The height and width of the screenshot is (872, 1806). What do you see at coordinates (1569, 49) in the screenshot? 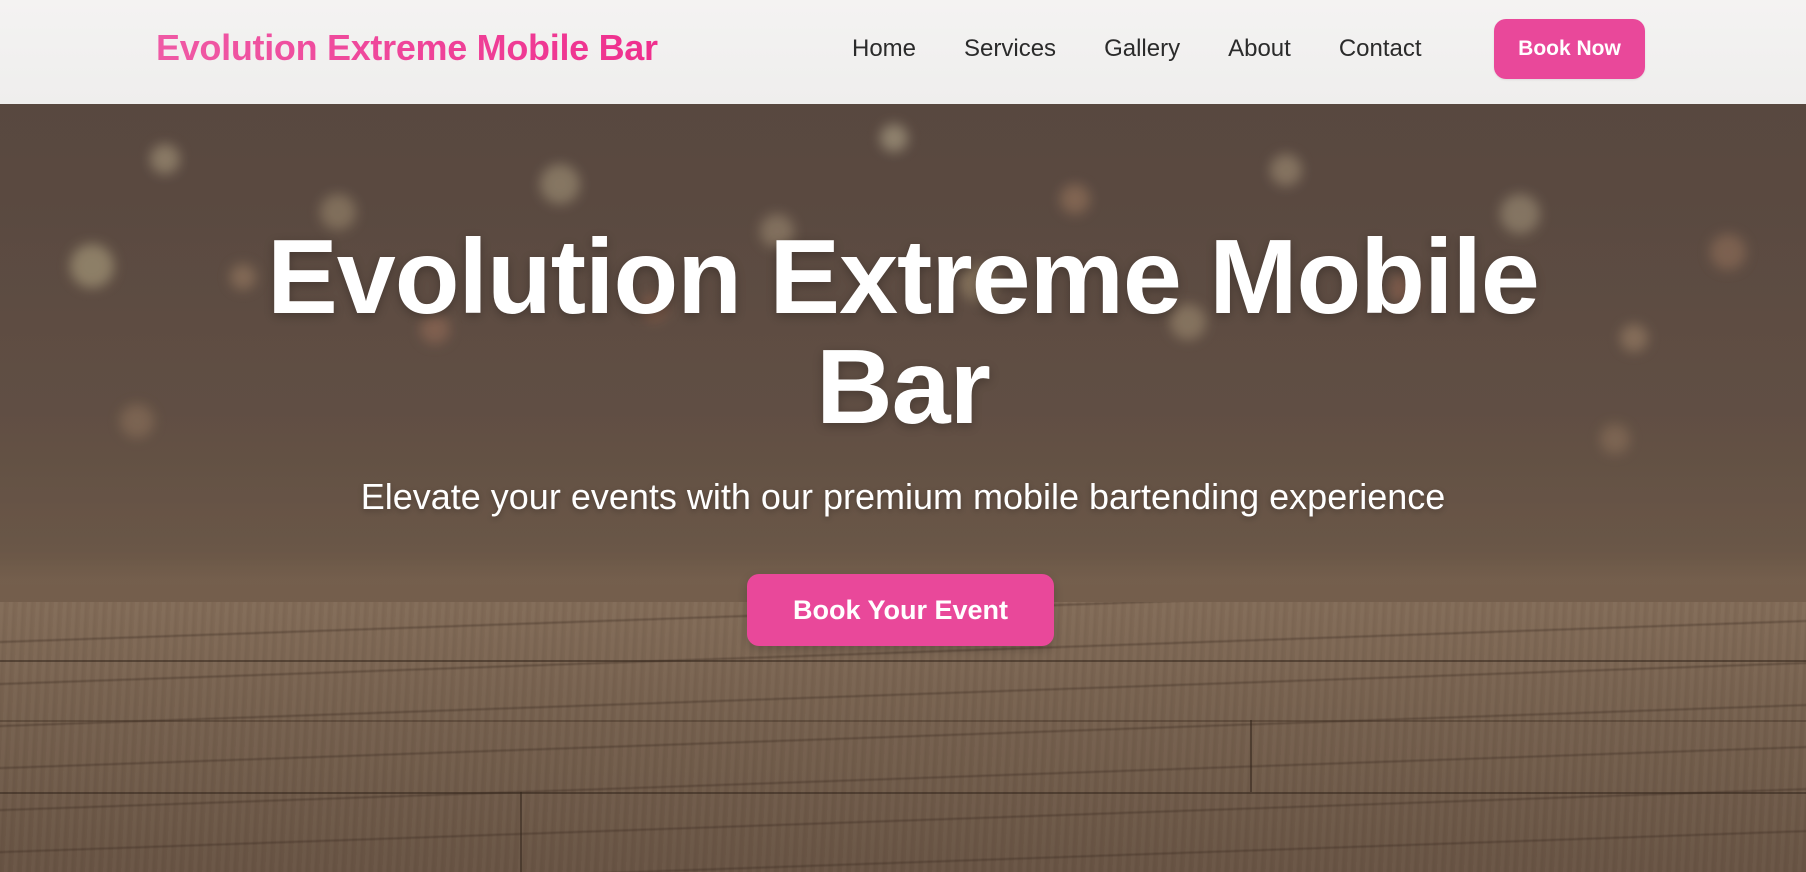
I see `book-now-button: Book Now` at bounding box center [1569, 49].